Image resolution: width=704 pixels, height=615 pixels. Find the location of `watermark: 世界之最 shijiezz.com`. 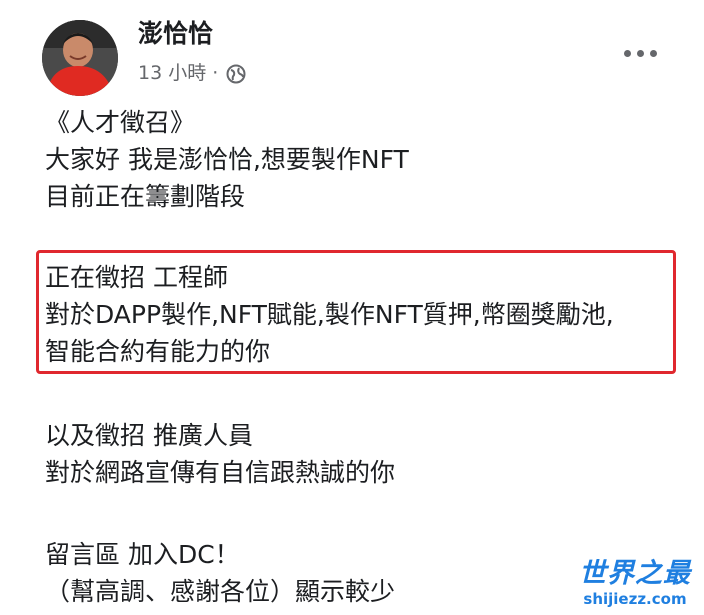

watermark: 世界之最 shijiezz.com is located at coordinates (635, 585).